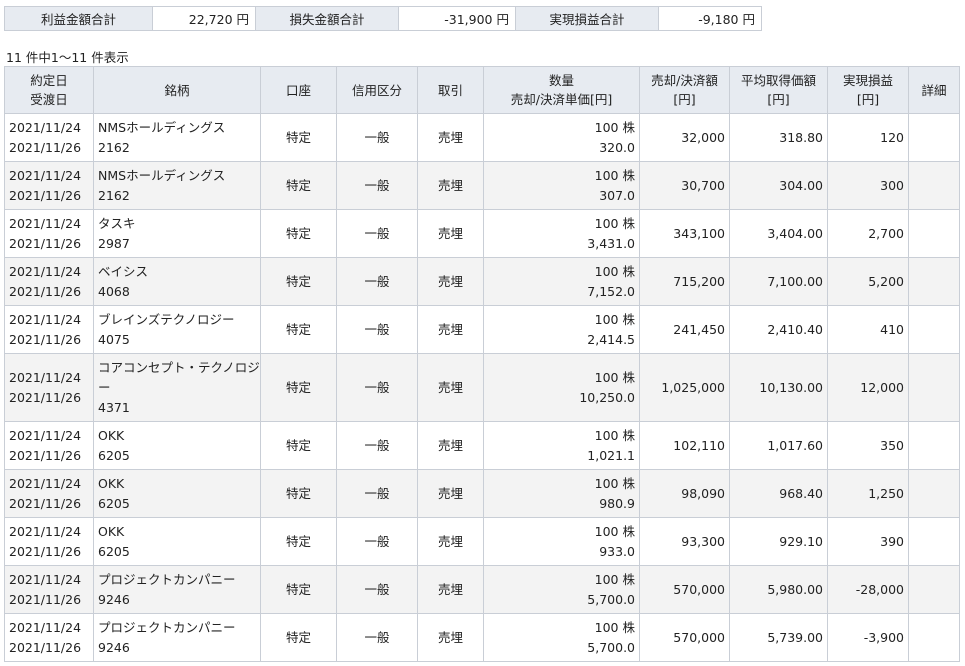  I want to click on stock-cell: プロジェクトカンパニー 9246, so click(177, 637).